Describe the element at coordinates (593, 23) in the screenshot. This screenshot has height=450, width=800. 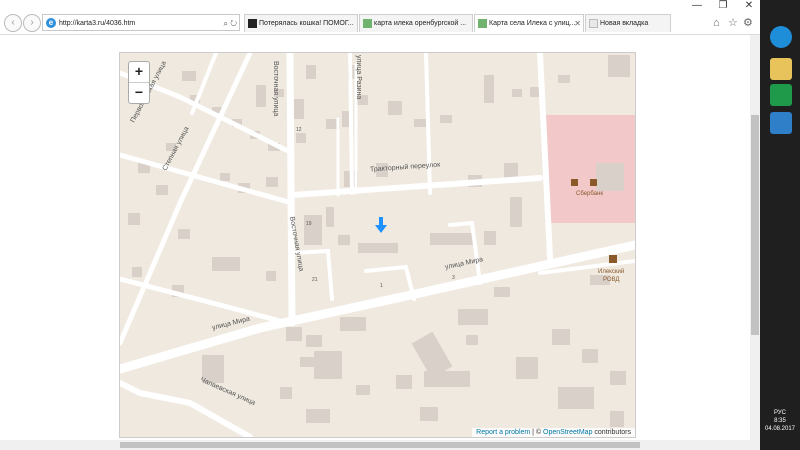
I see `newtab-icon` at that location.